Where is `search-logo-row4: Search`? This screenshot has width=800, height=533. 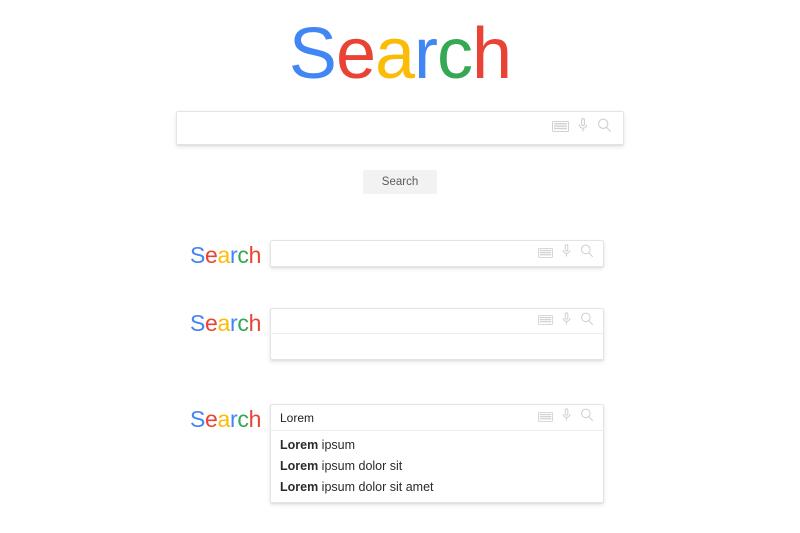
search-logo-row4: Search is located at coordinates (225, 419).